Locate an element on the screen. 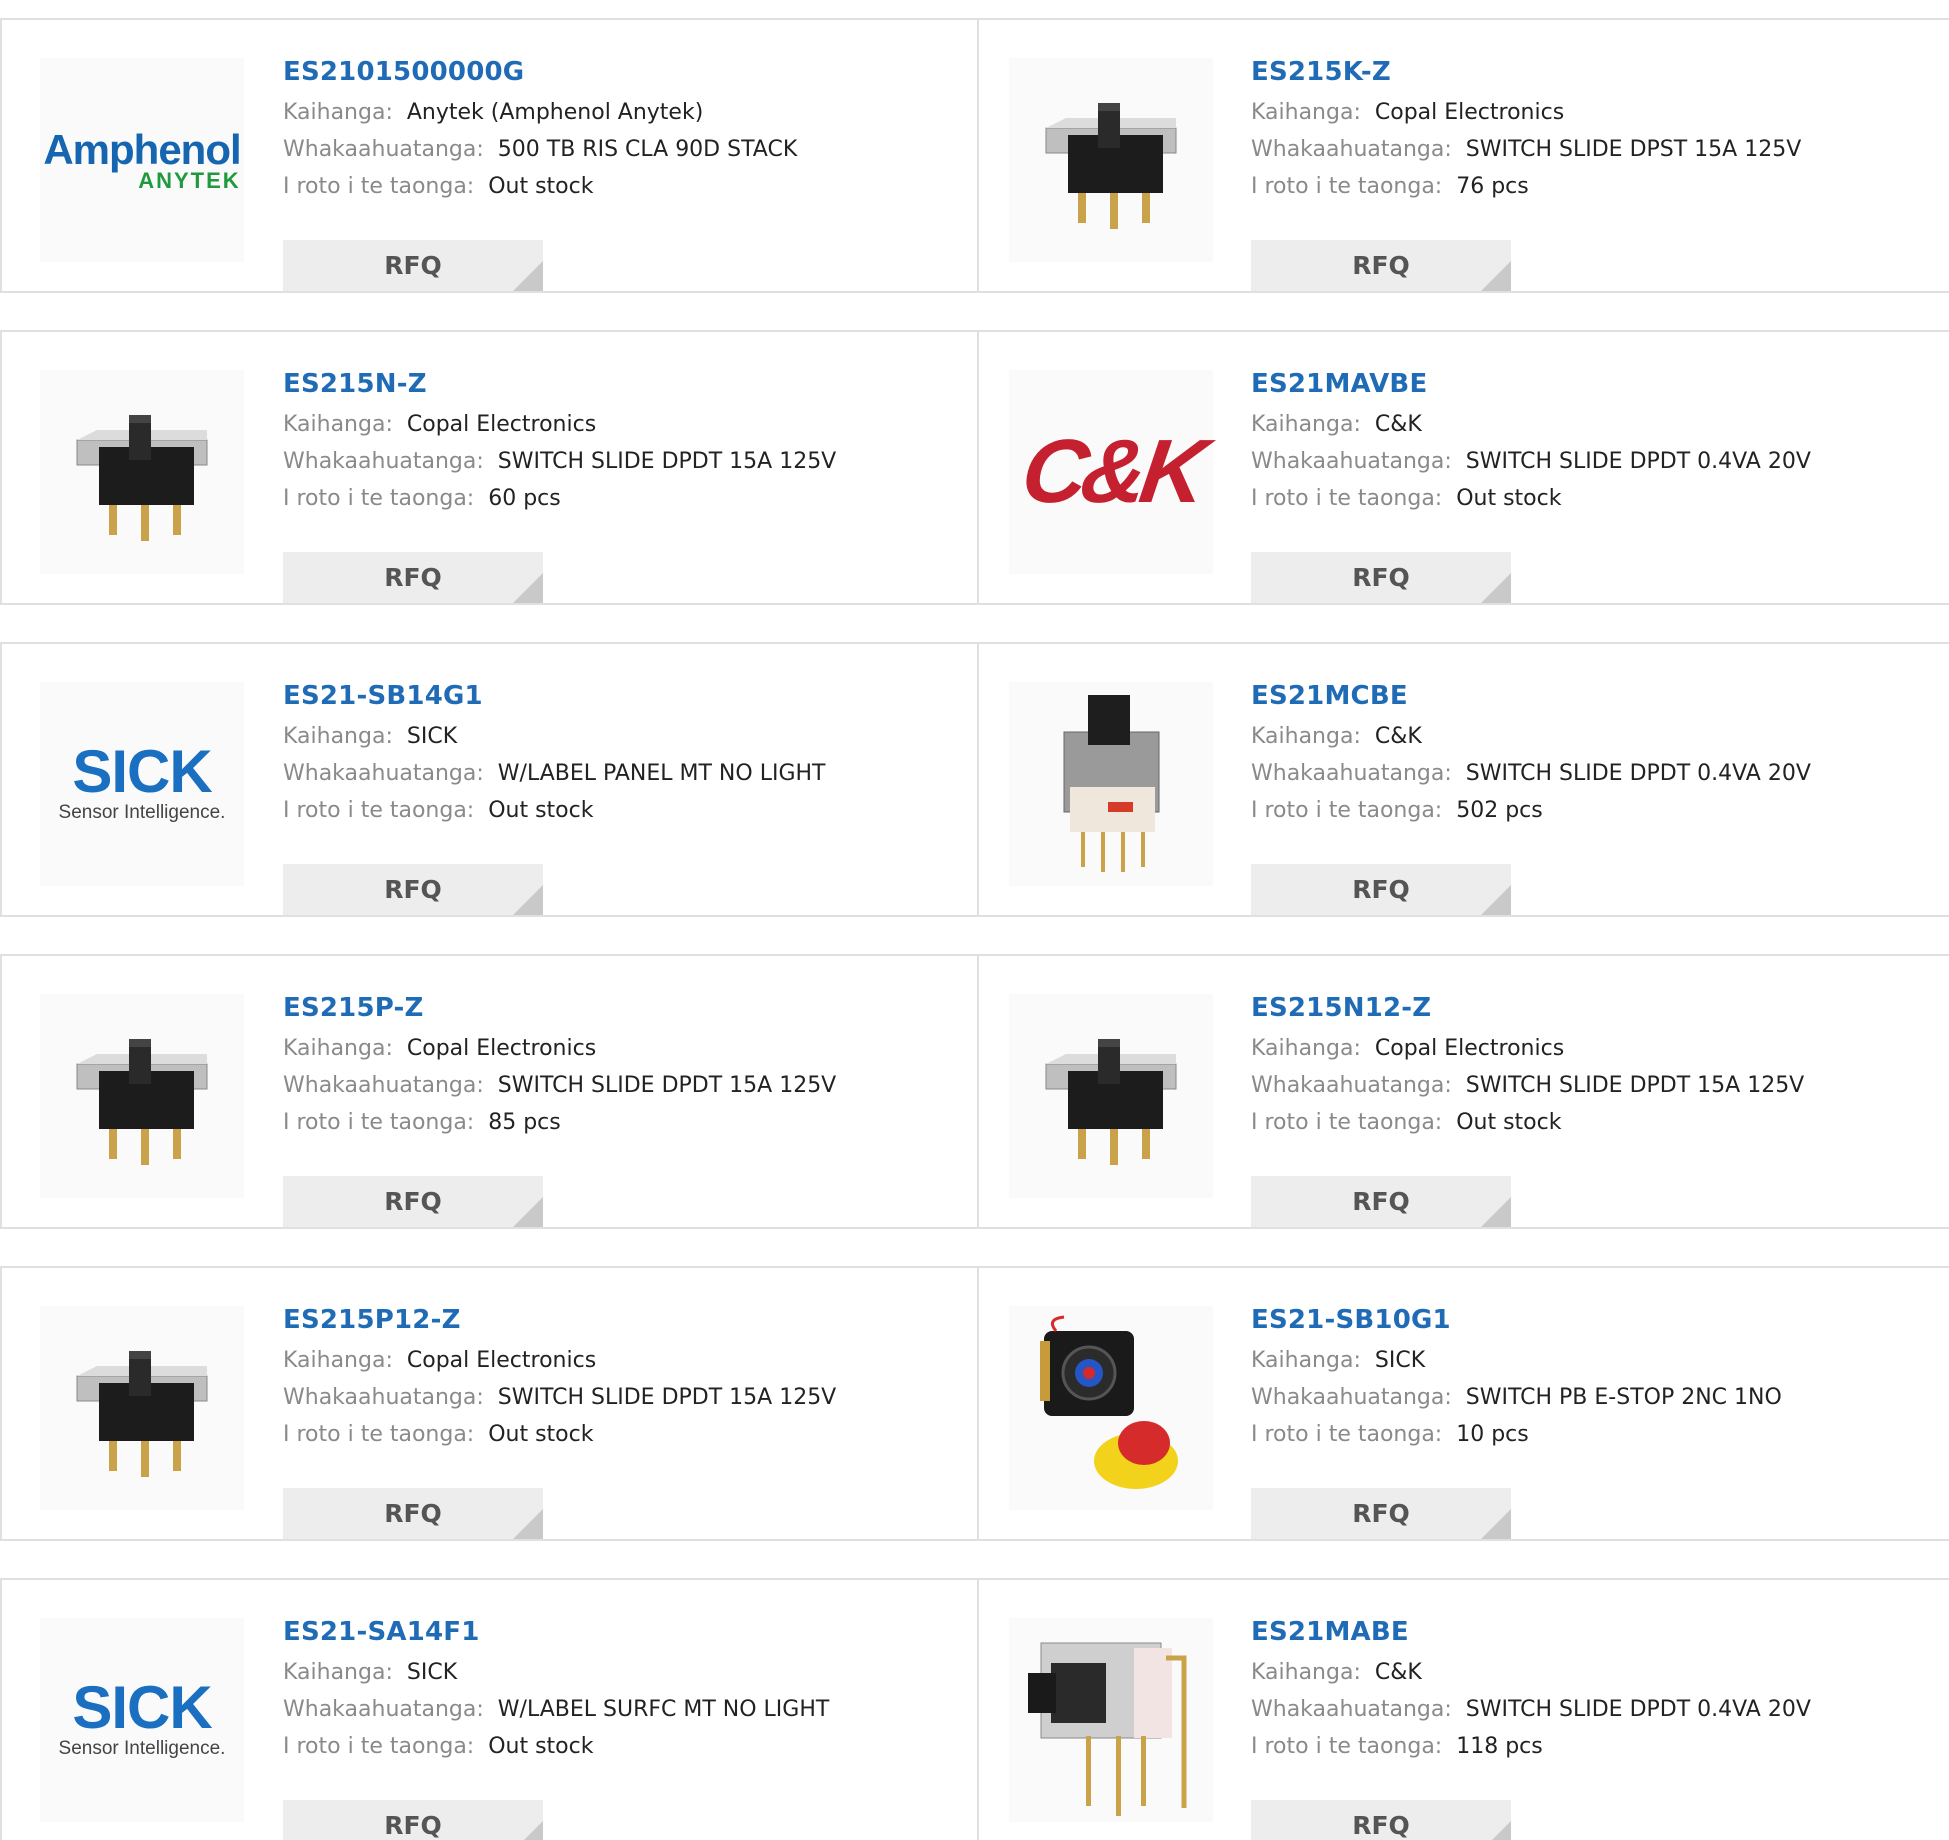 This screenshot has width=1949, height=1840. description-value: SWITCH SLIDE DPST 15A 125V is located at coordinates (1633, 149).